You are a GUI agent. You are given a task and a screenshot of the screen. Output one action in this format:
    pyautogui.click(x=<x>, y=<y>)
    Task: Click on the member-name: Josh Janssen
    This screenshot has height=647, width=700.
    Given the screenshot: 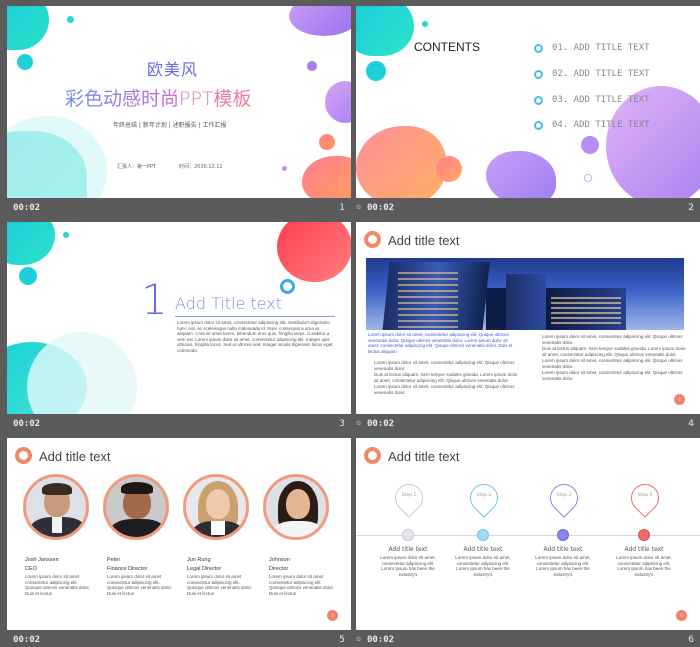 What is the action you would take?
    pyautogui.click(x=42, y=560)
    